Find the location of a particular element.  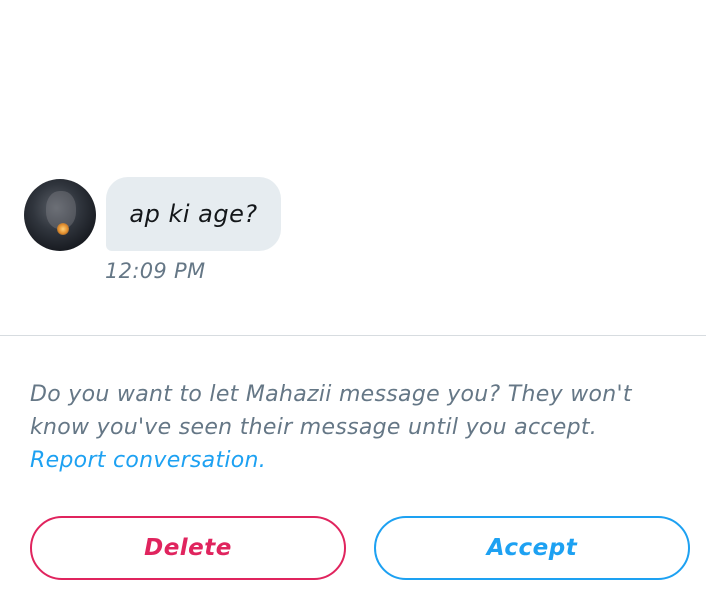

accept-button: Accept is located at coordinates (532, 548).